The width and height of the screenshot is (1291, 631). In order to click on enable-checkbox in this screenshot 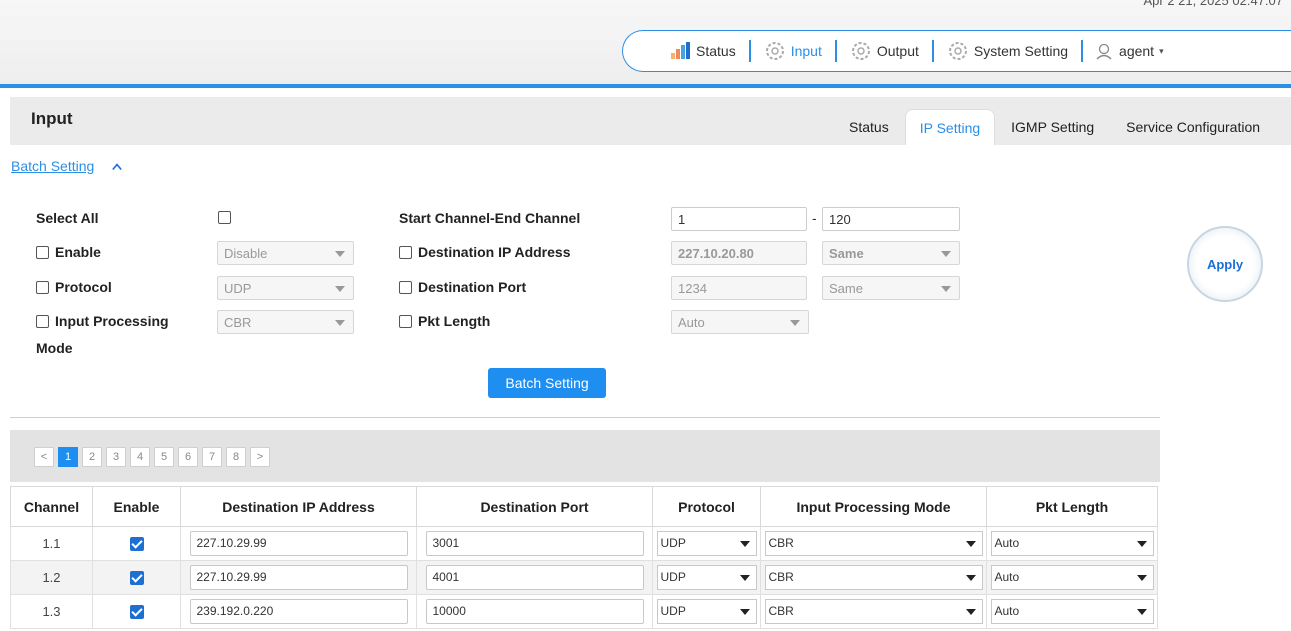, I will do `click(42, 252)`.